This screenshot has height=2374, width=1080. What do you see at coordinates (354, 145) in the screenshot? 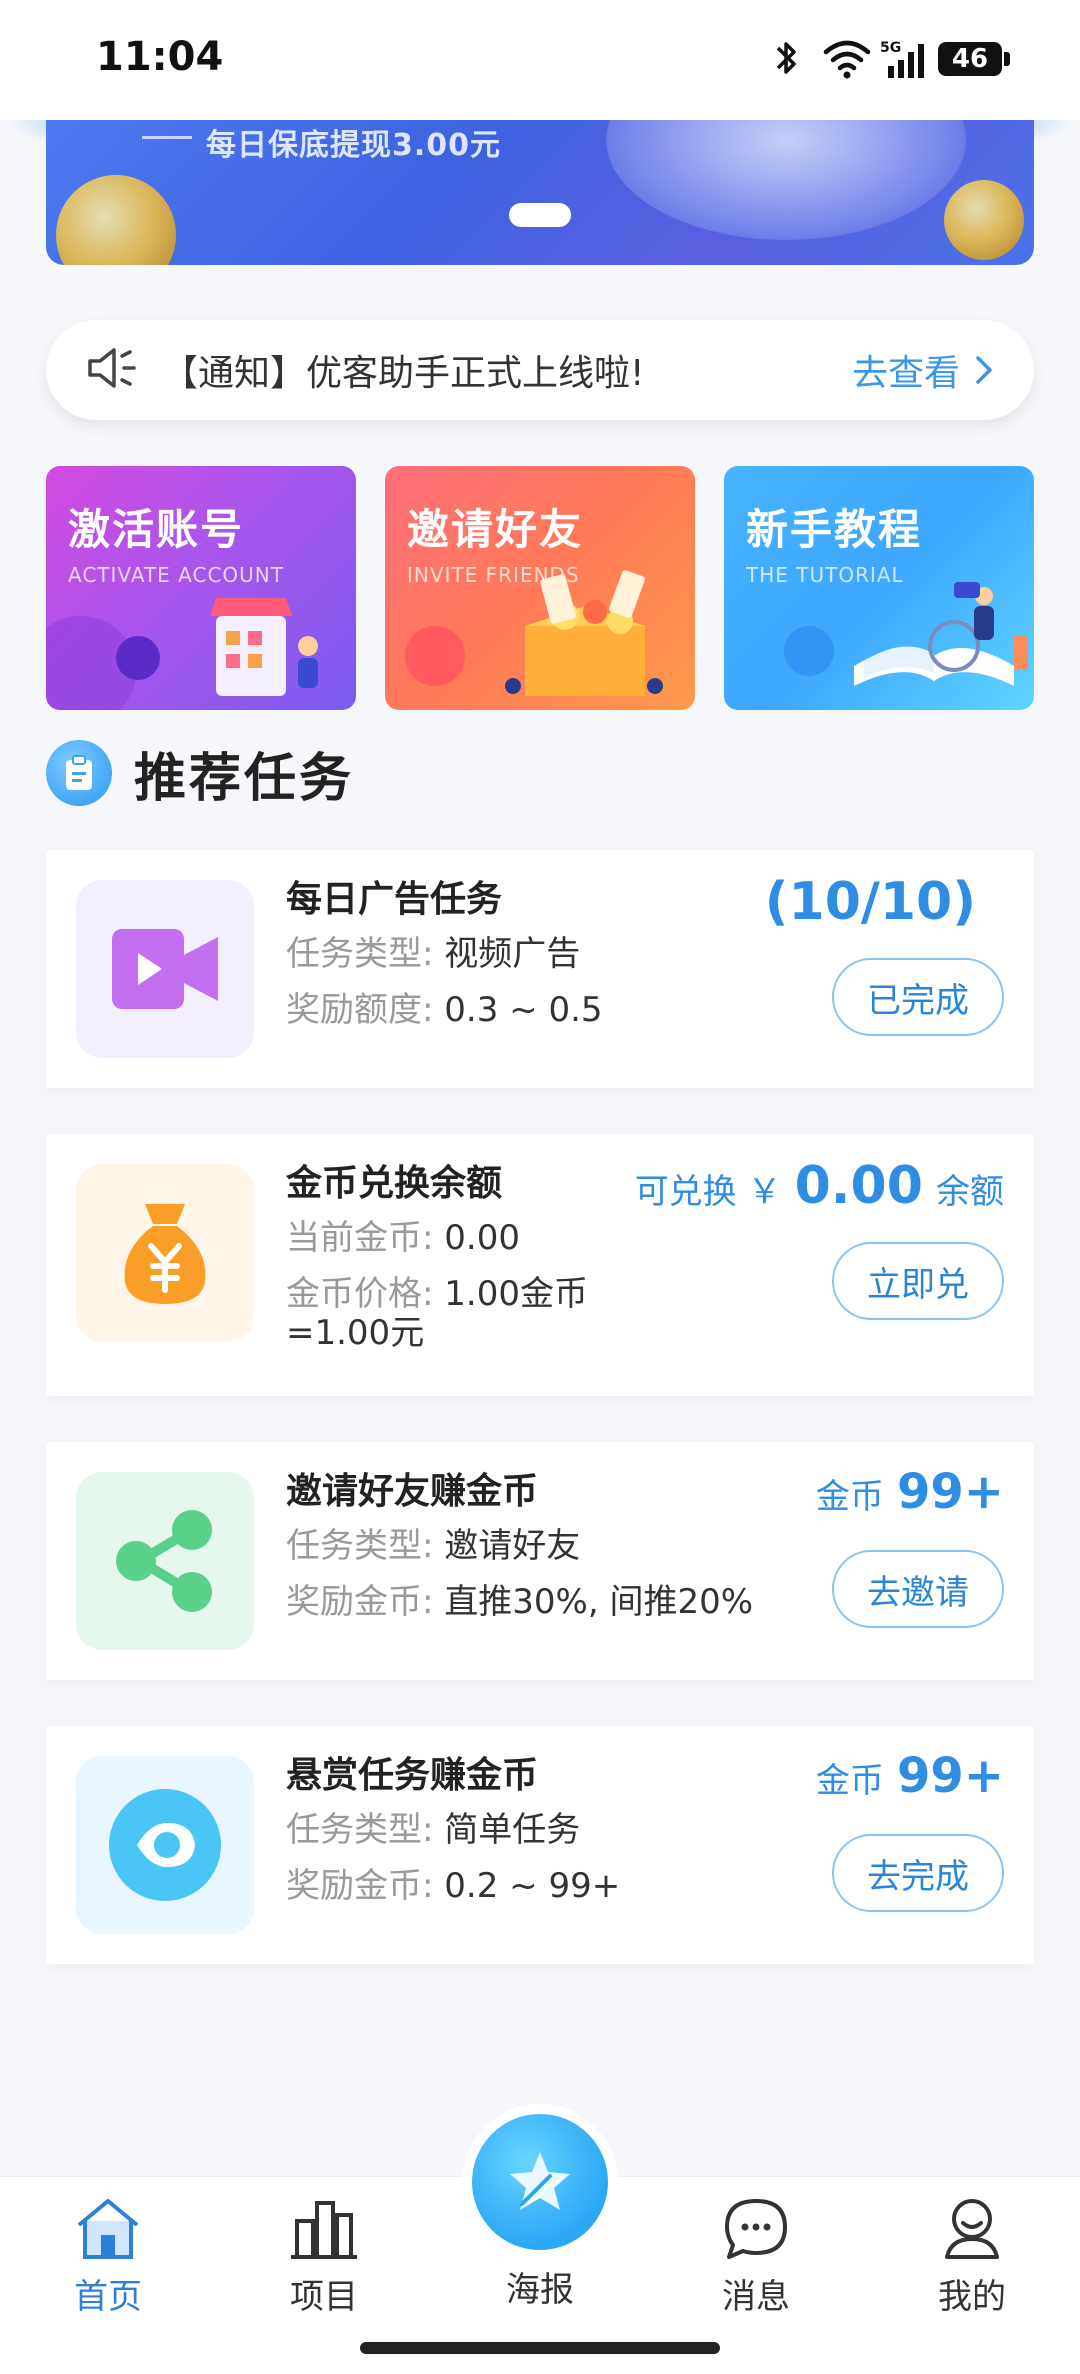
I see `banner-text: 每日保底提现3.00元` at bounding box center [354, 145].